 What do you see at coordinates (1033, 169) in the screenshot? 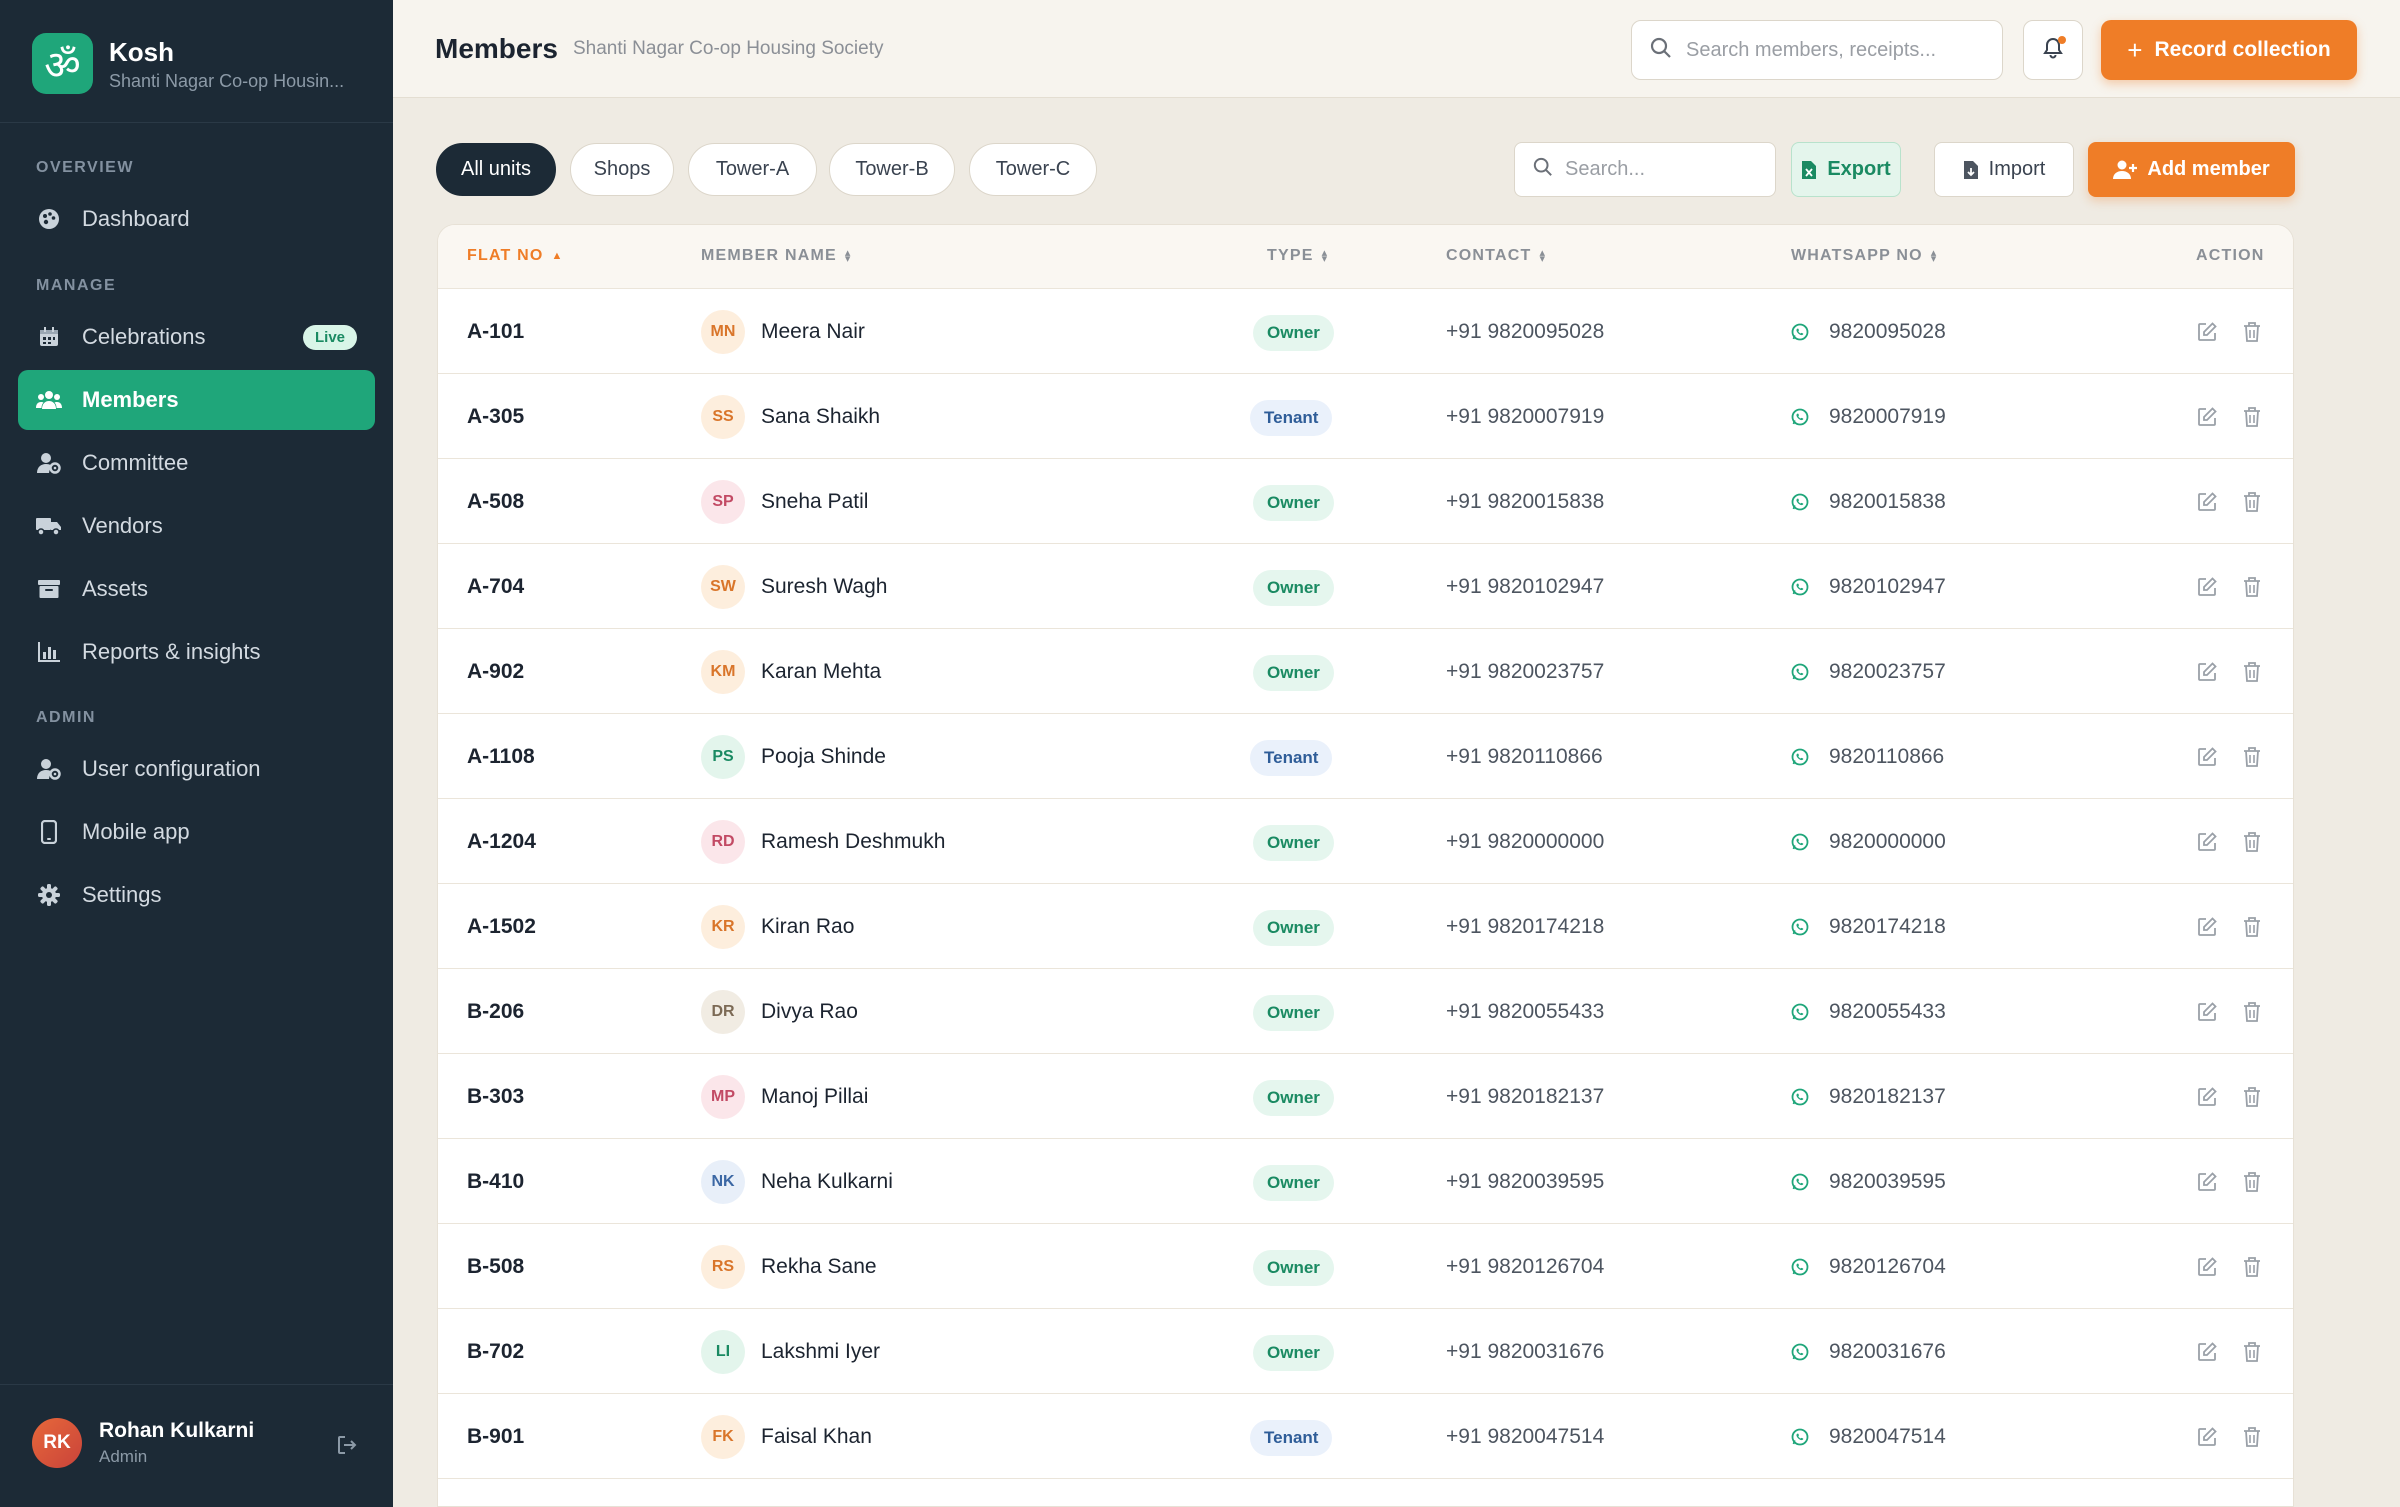
I see `filter-chip-tower-c: Tower-C` at bounding box center [1033, 169].